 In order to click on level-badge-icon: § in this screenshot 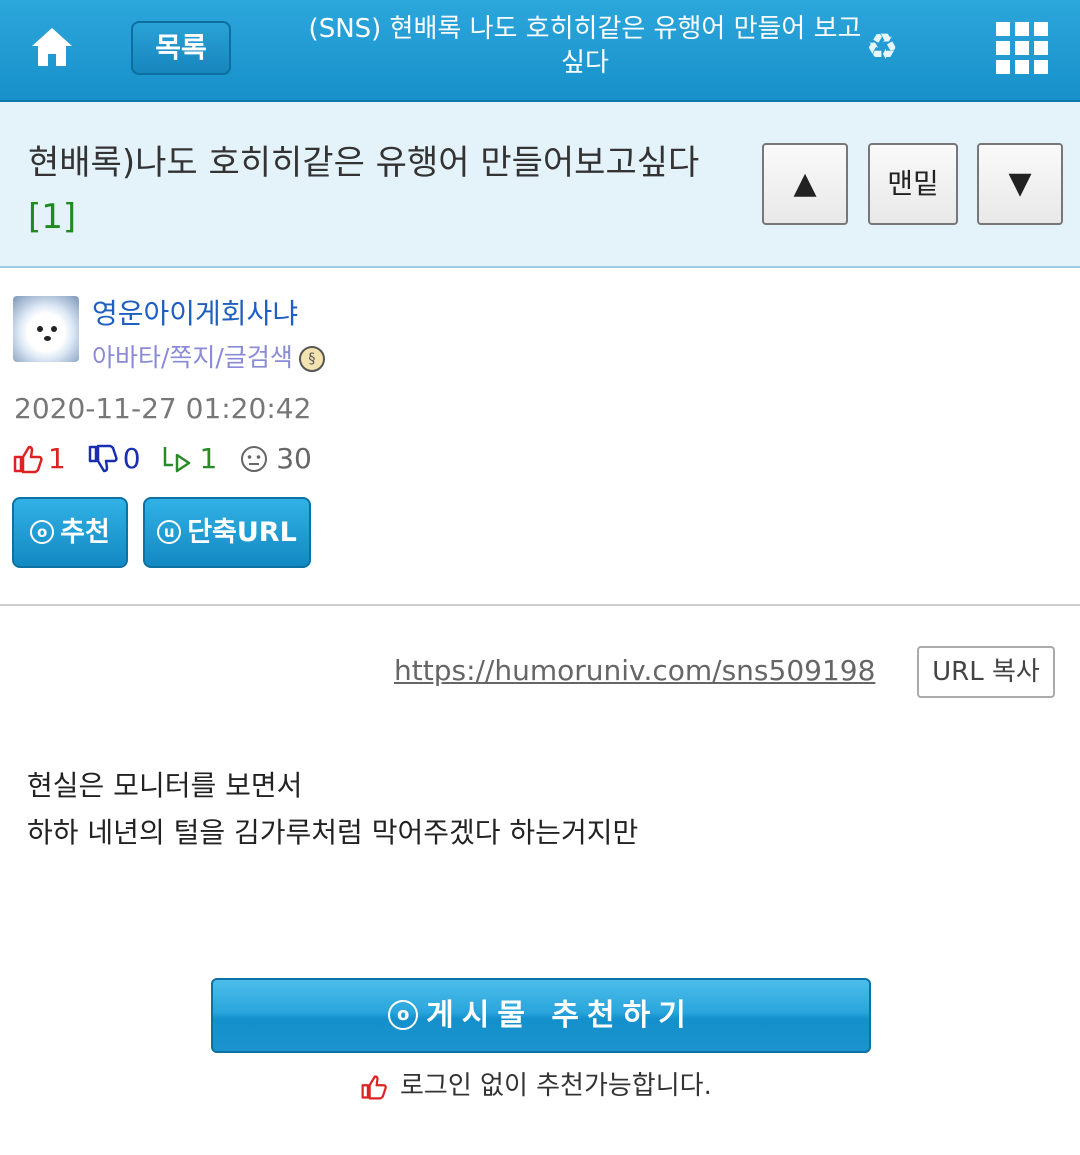, I will do `click(311, 359)`.